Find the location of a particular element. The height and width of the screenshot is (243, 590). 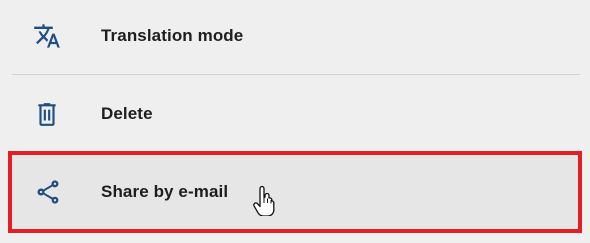

menu-item-label: Share by e-mail is located at coordinates (165, 191).